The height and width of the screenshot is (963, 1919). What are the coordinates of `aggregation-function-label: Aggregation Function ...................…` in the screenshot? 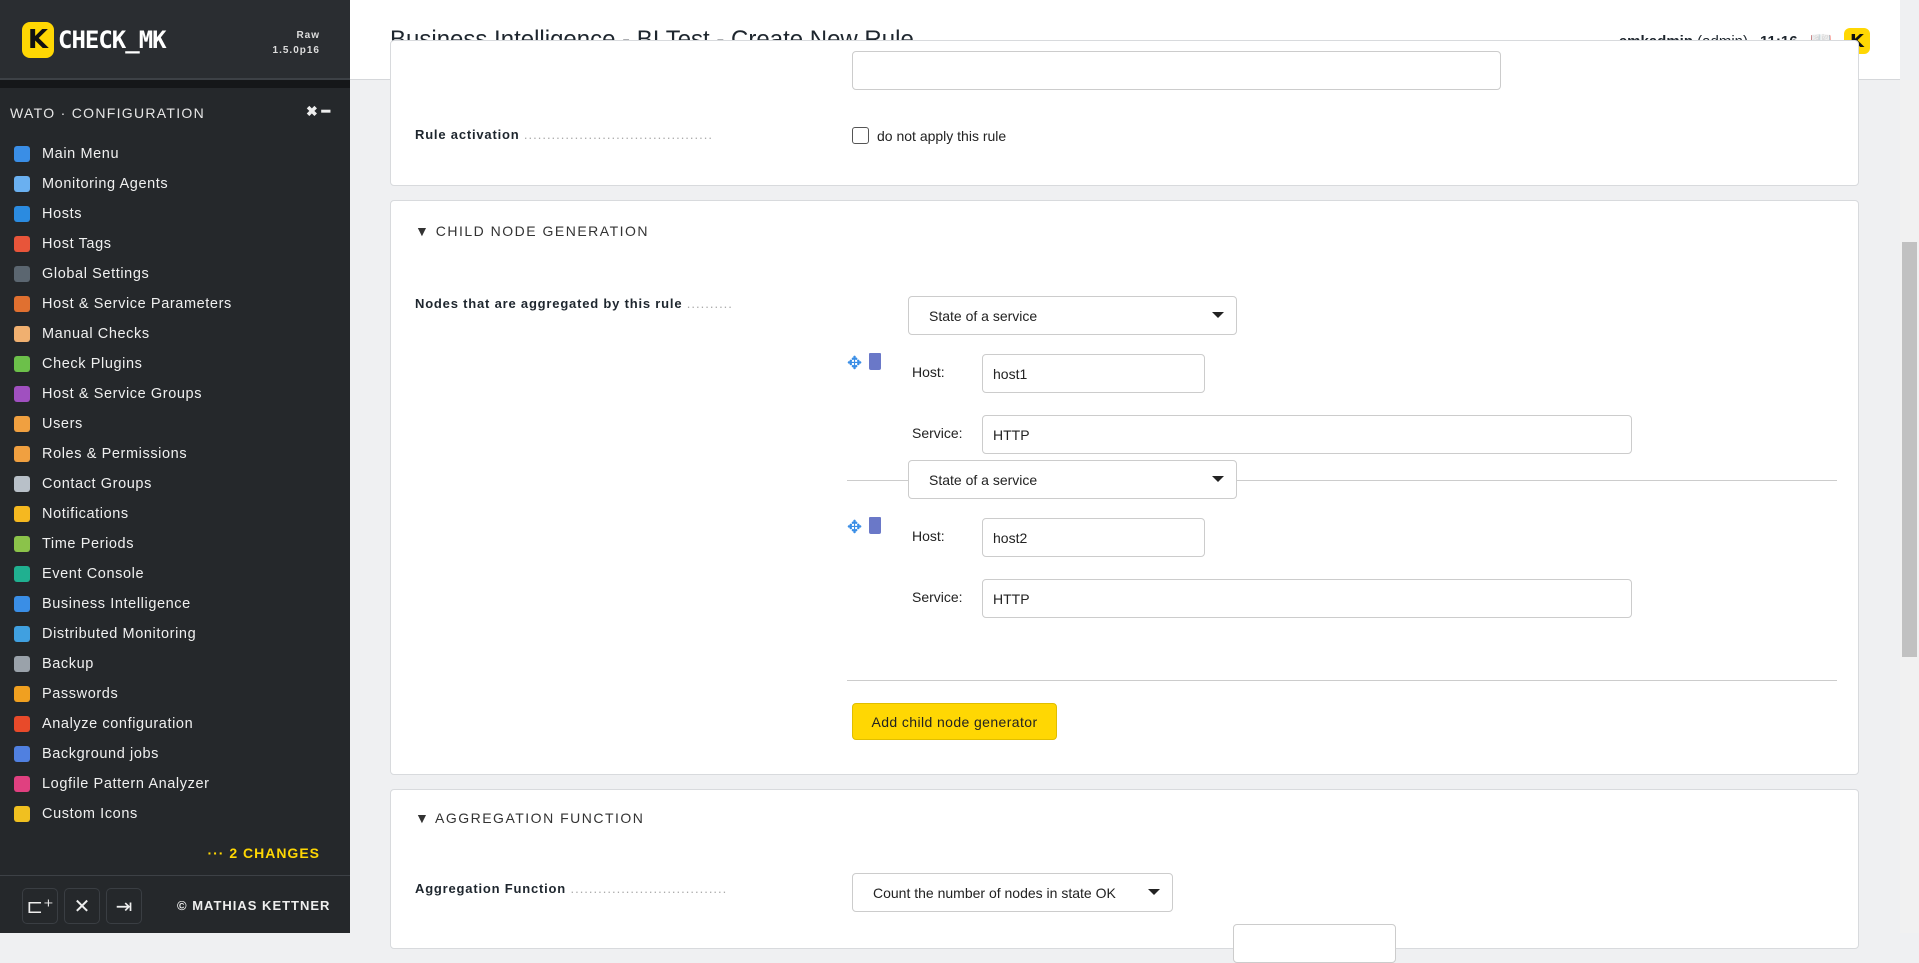 It's located at (571, 888).